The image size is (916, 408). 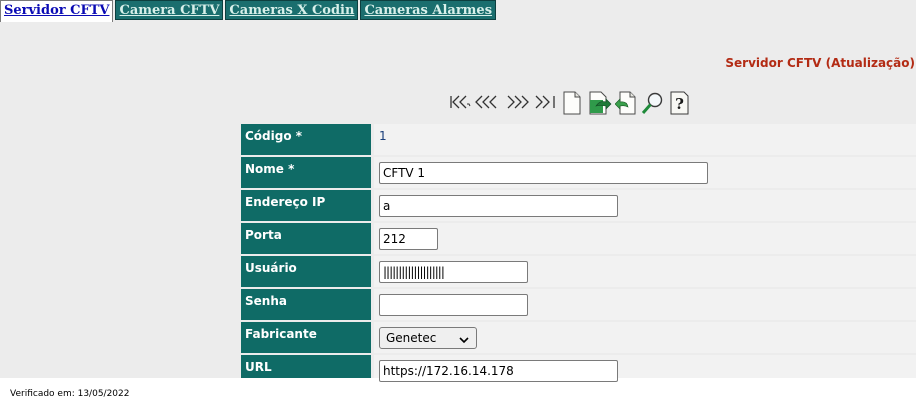 I want to click on label-senha: Senha, so click(x=306, y=304).